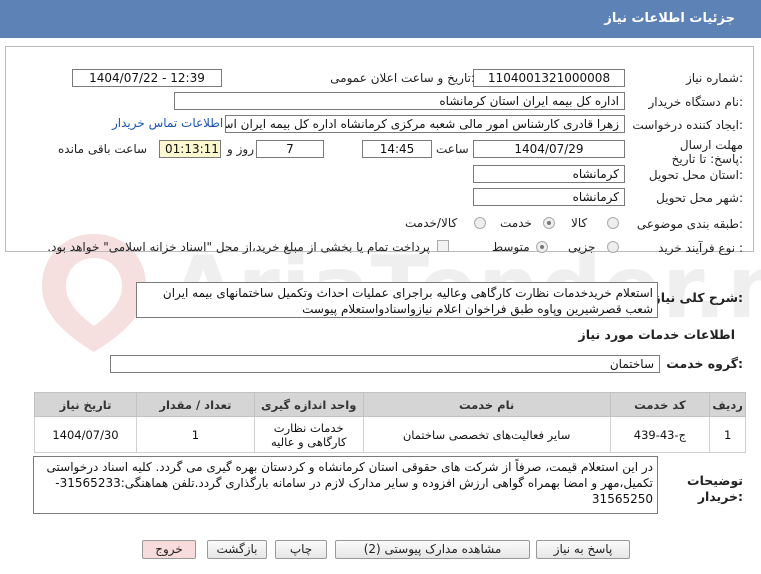 Image resolution: width=761 pixels, height=574 pixels. What do you see at coordinates (549, 149) in the screenshot?
I see `deadline-date-field: 1404/07/29` at bounding box center [549, 149].